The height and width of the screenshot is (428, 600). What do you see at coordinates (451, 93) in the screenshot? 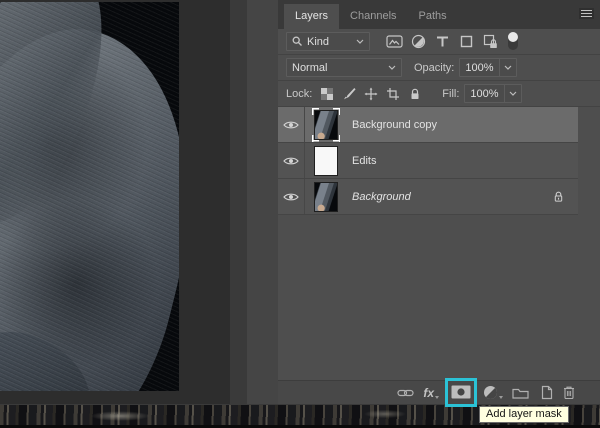
I see `fill-label: Fill:` at bounding box center [451, 93].